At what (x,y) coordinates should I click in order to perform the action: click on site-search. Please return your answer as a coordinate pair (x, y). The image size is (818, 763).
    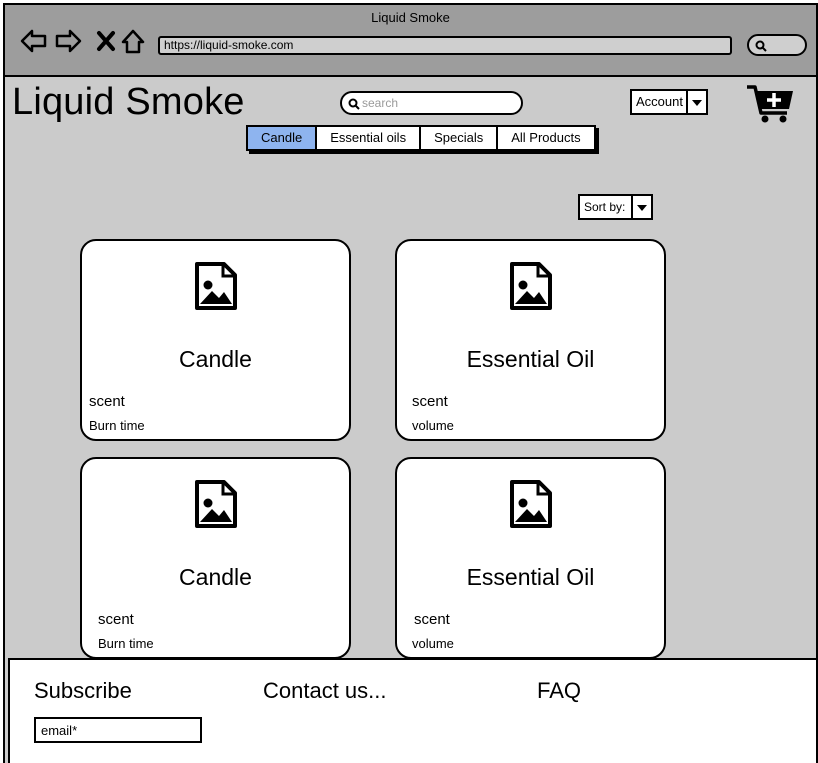
    Looking at the image, I should click on (431, 103).